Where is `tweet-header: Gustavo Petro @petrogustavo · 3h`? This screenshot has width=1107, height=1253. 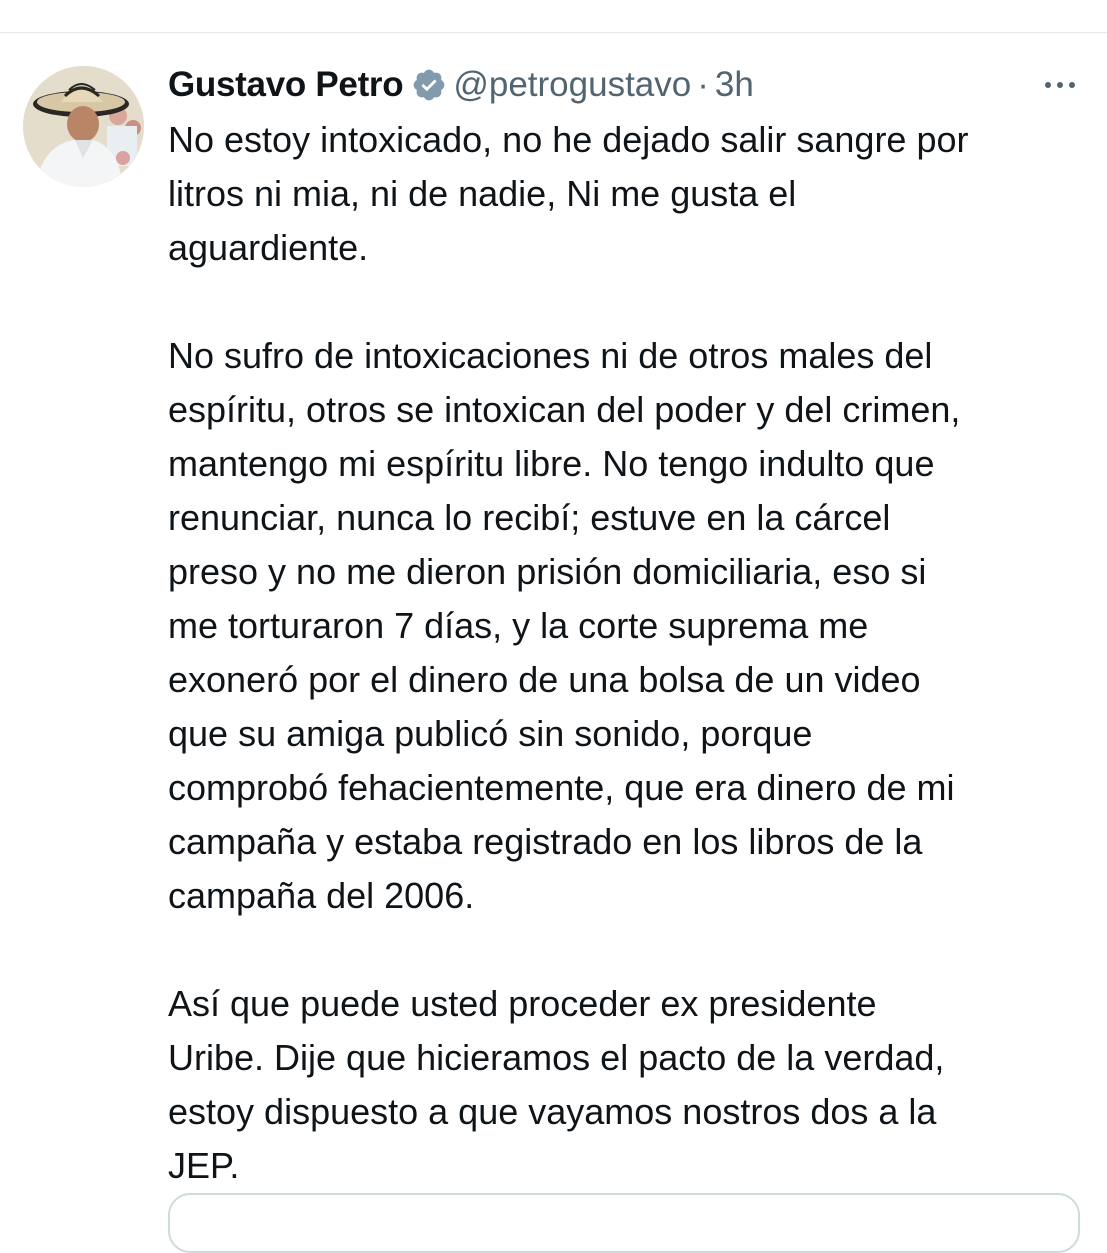 tweet-header: Gustavo Petro @petrogustavo · 3h is located at coordinates (461, 85).